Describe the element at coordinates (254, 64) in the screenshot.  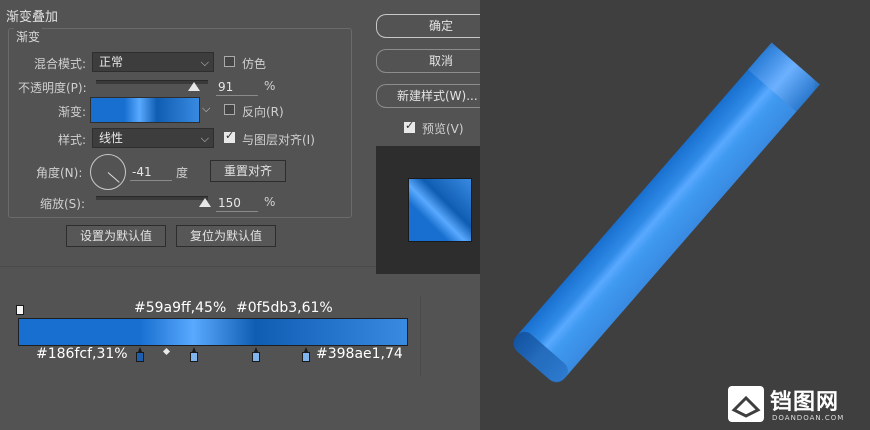
I see `dither-label: 仿色` at that location.